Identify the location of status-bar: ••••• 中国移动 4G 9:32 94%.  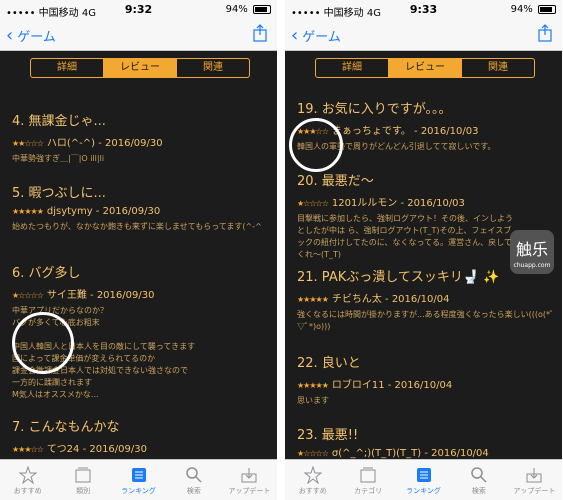
(138, 10).